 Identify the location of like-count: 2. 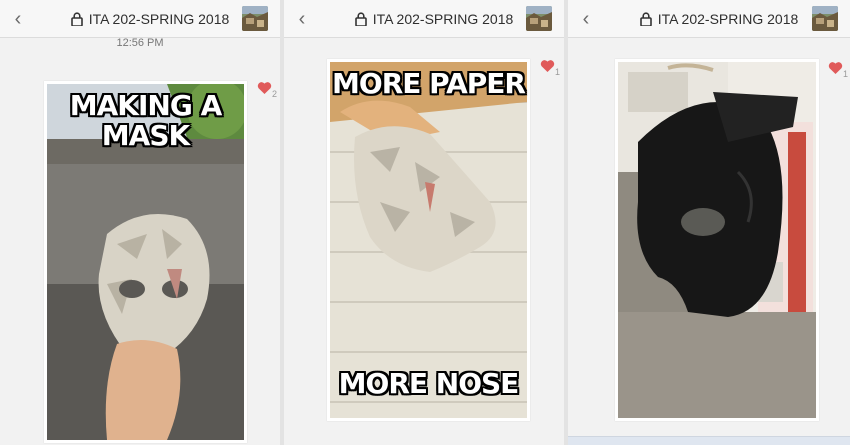
(275, 94).